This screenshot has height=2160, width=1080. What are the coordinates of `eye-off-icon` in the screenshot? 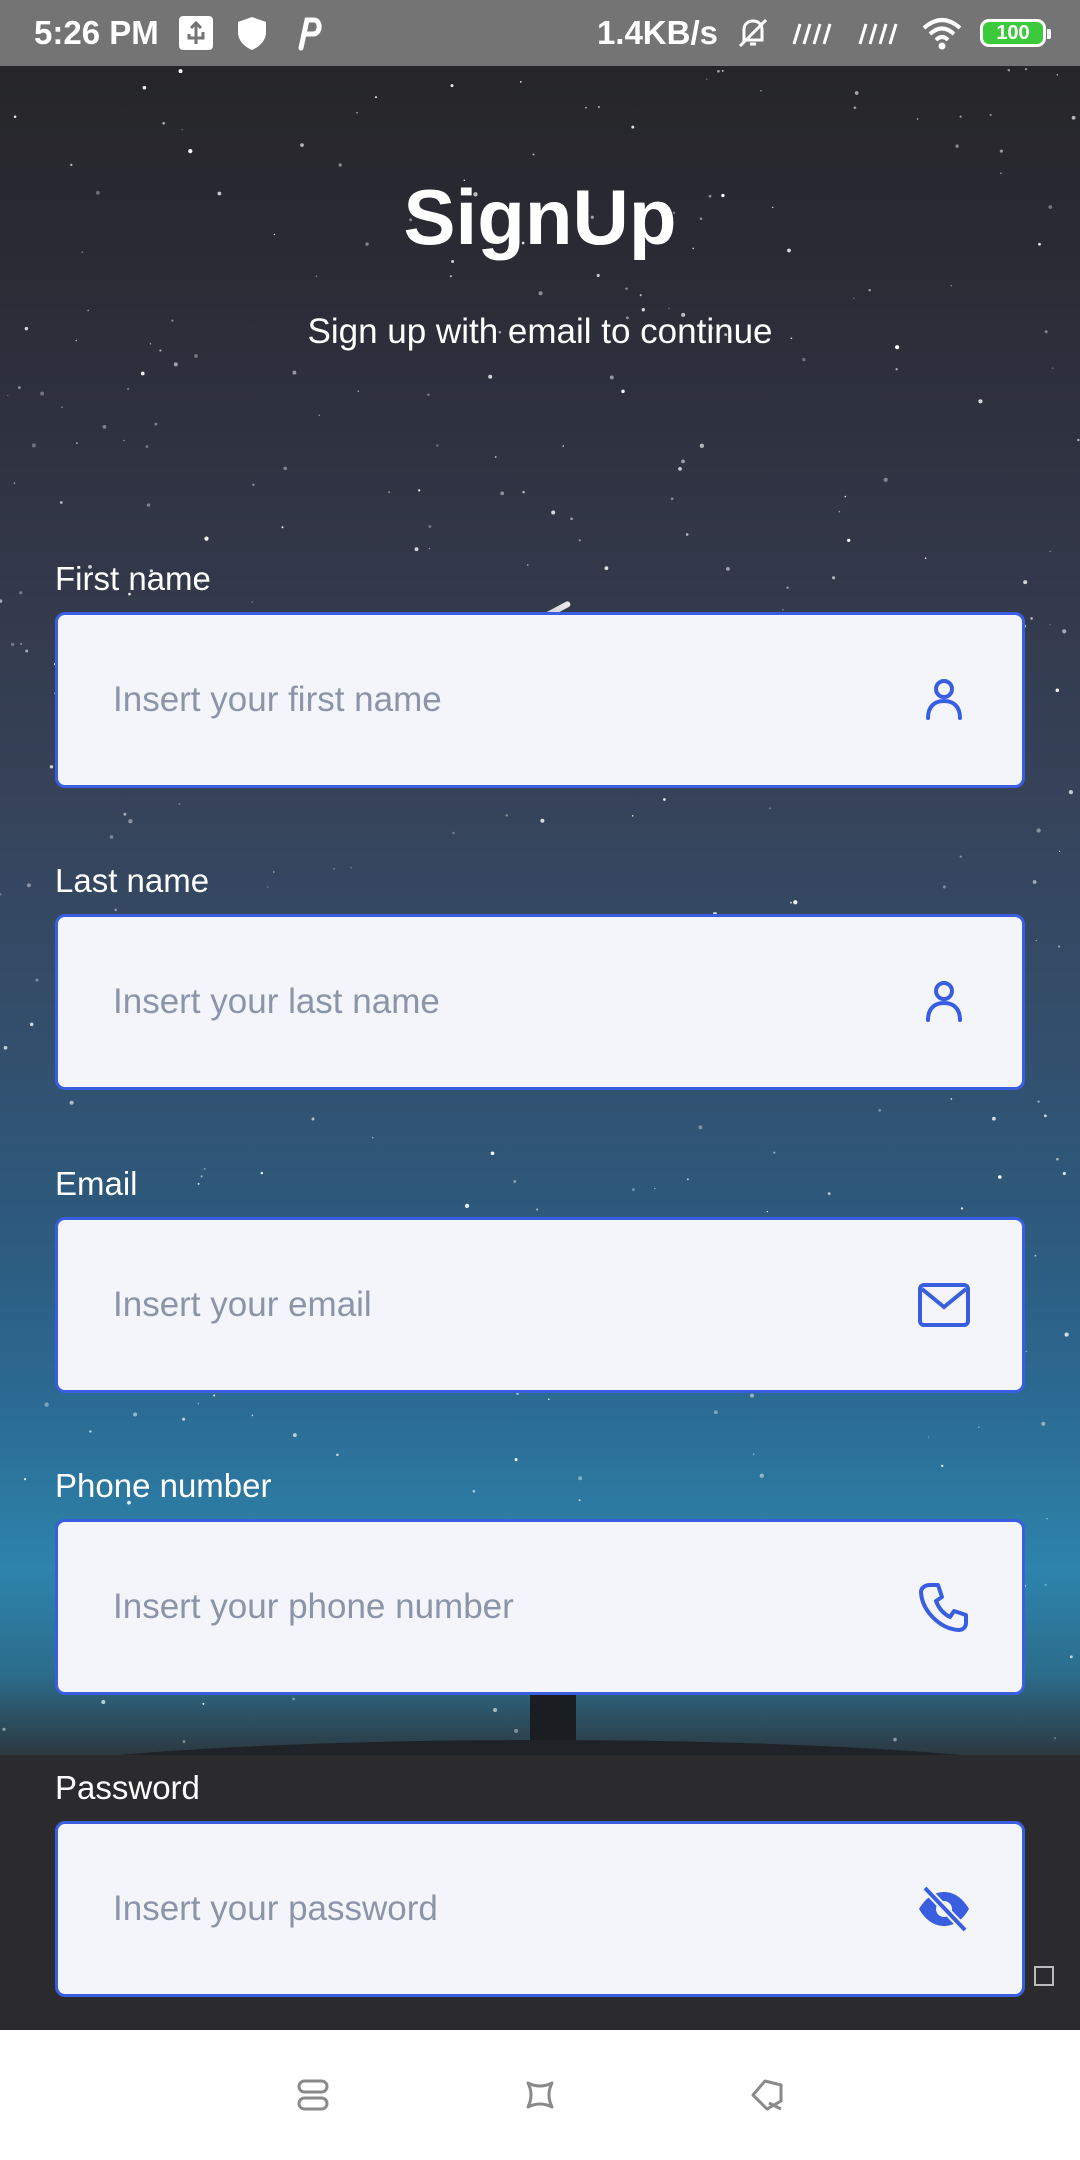 It's located at (944, 1909).